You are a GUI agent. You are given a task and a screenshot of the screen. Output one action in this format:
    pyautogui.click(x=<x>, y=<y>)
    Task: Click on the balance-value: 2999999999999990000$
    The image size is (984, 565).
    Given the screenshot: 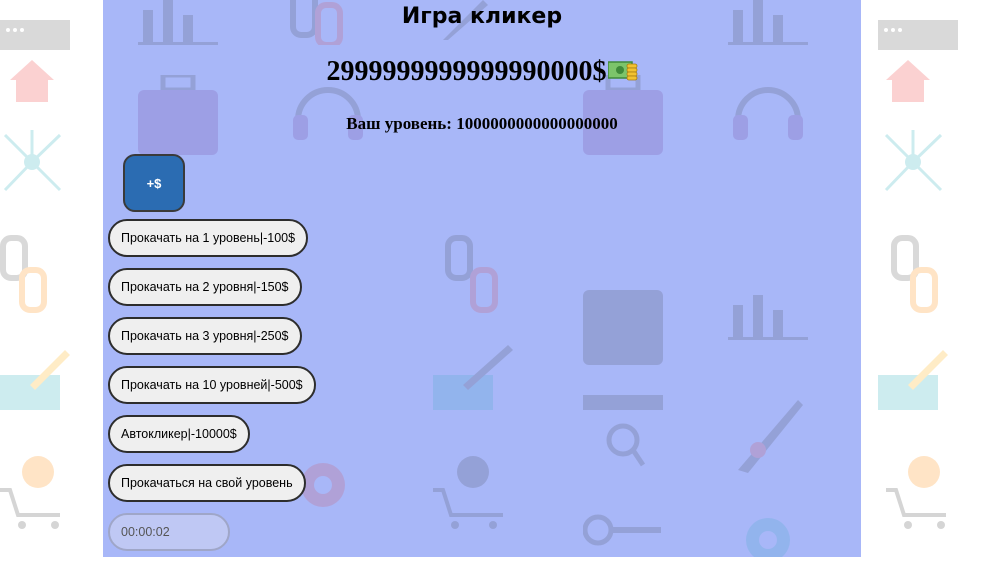 What is the action you would take?
    pyautogui.click(x=466, y=71)
    